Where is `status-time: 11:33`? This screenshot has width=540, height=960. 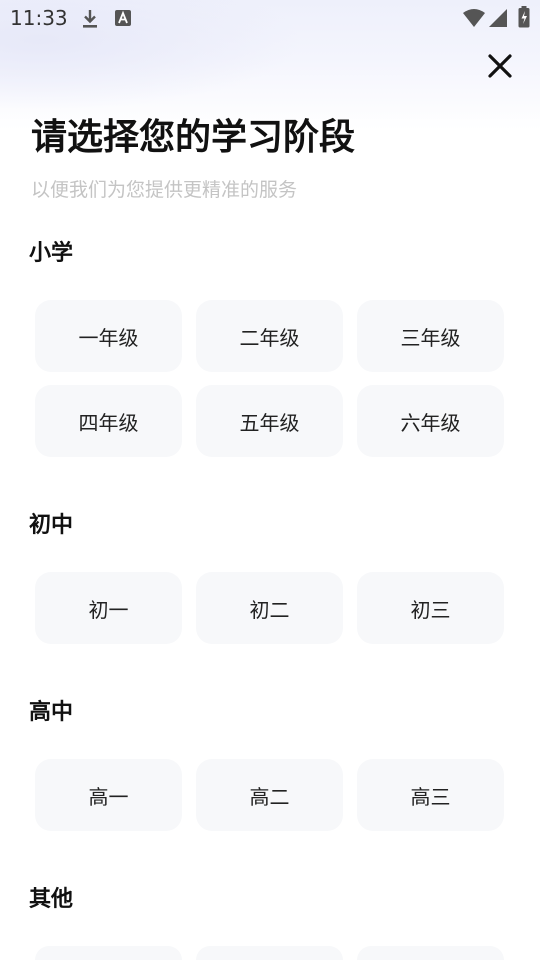 status-time: 11:33 is located at coordinates (39, 18).